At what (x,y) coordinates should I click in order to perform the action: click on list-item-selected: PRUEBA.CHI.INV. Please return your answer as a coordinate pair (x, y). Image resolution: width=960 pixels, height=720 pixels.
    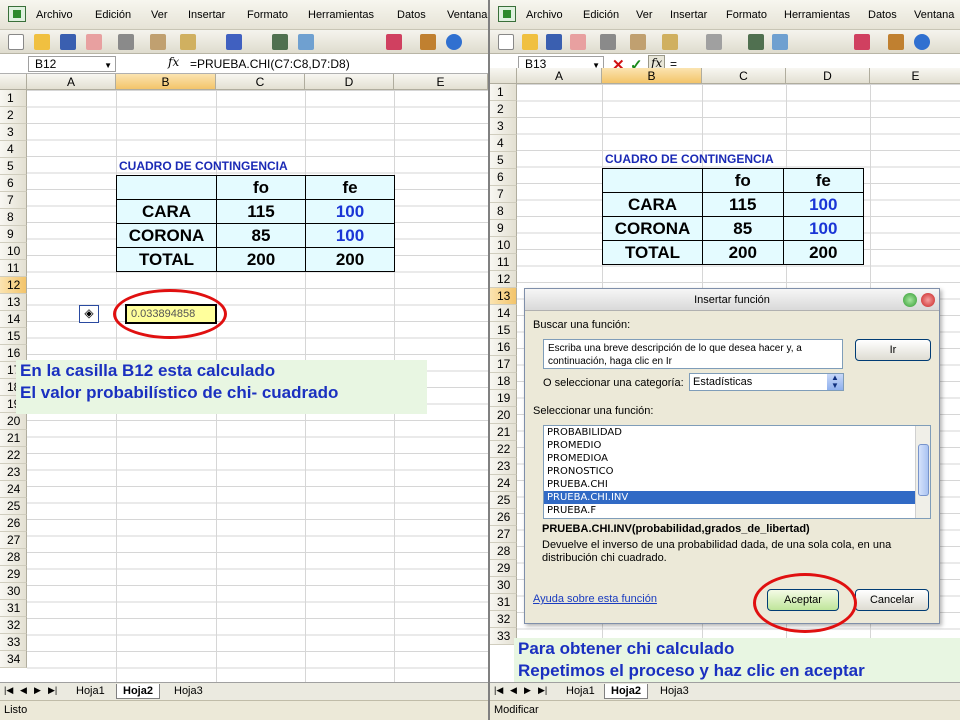
    Looking at the image, I should click on (737, 497).